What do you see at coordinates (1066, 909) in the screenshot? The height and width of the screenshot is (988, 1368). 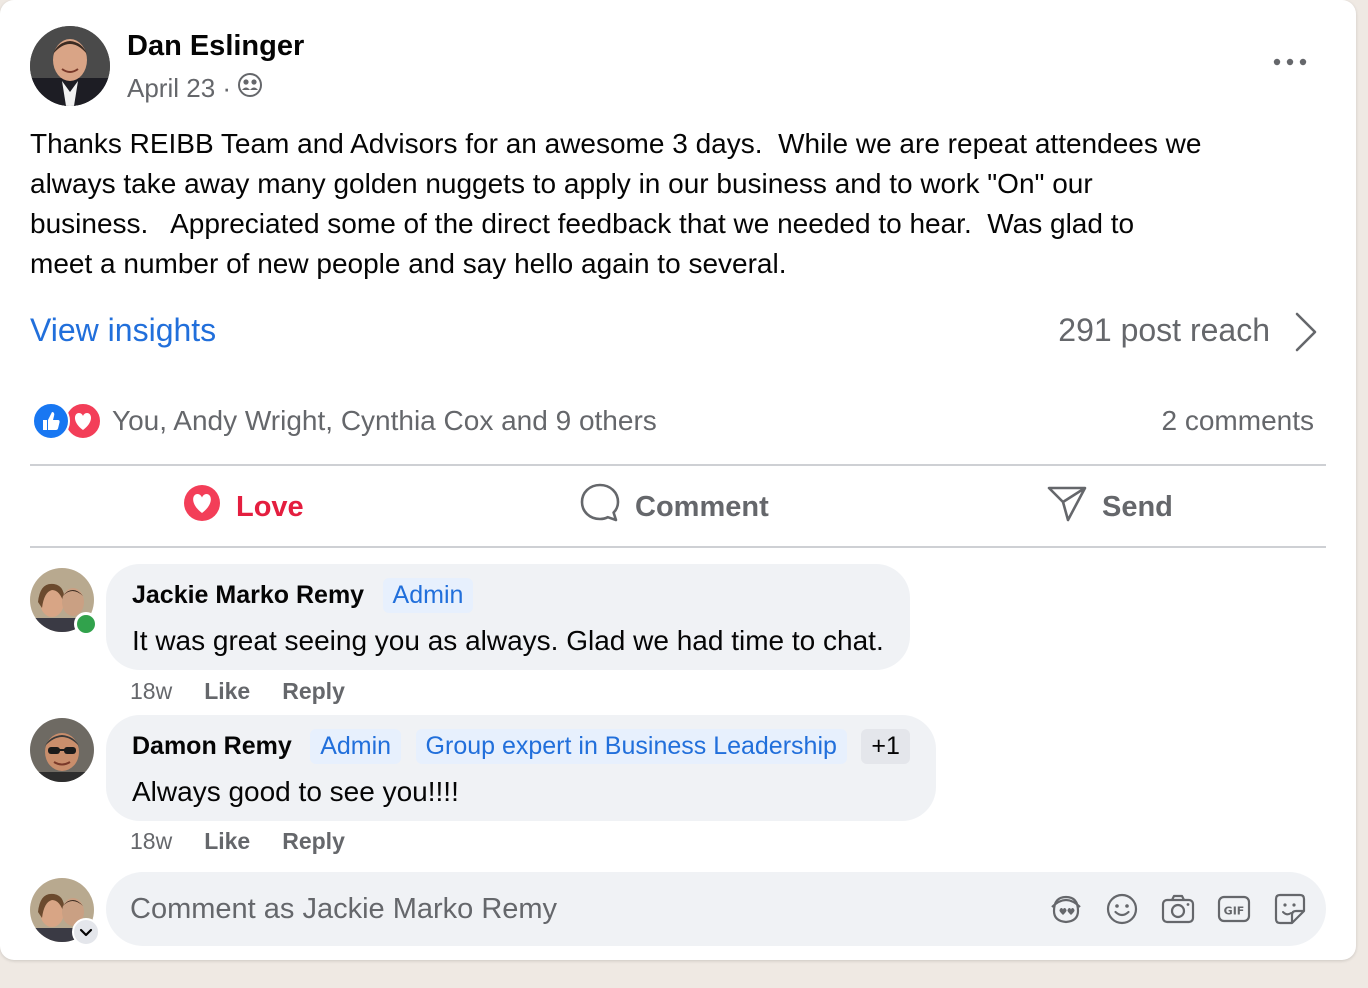 I see `avatar-sticker-icon` at bounding box center [1066, 909].